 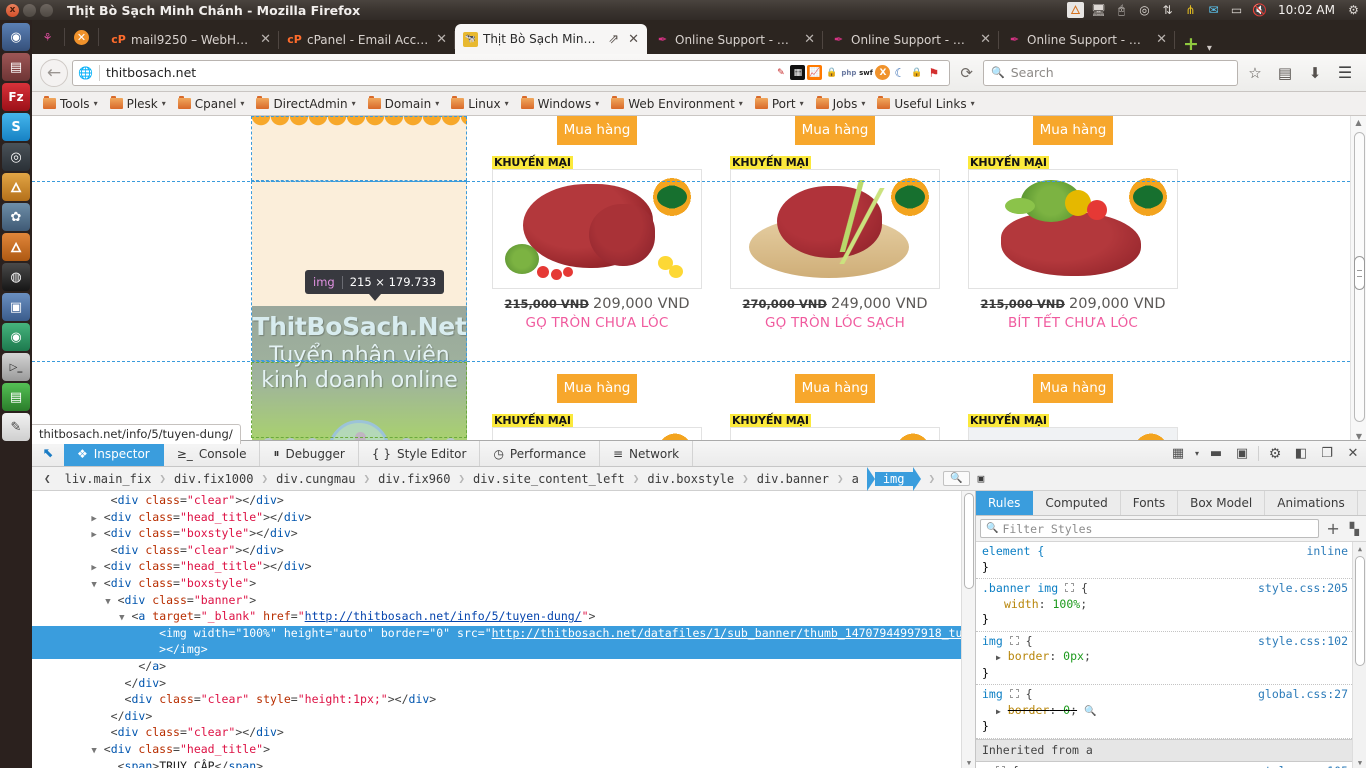 What do you see at coordinates (420, 453) in the screenshot?
I see `devtools-tab-style-editor: { } Style Editor` at bounding box center [420, 453].